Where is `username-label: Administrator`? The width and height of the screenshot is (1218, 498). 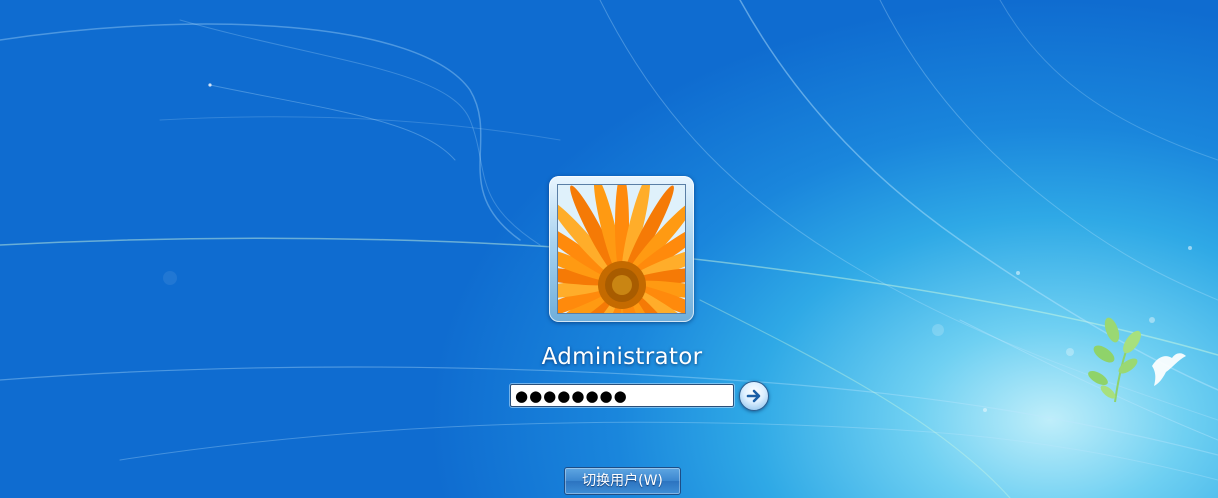
username-label: Administrator is located at coordinates (622, 357).